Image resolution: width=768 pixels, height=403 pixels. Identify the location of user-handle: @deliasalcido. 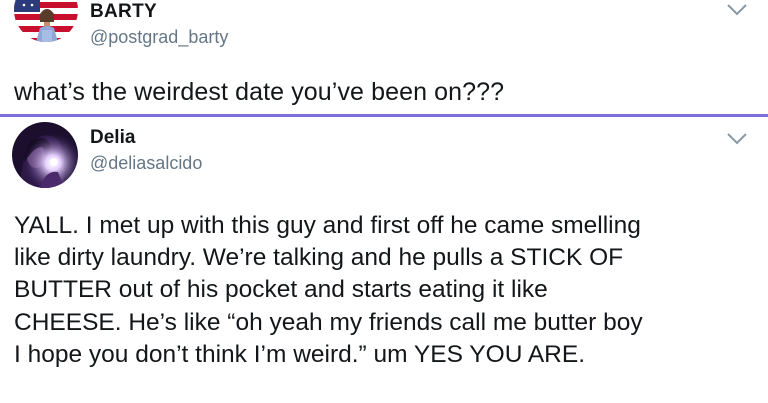
(146, 163).